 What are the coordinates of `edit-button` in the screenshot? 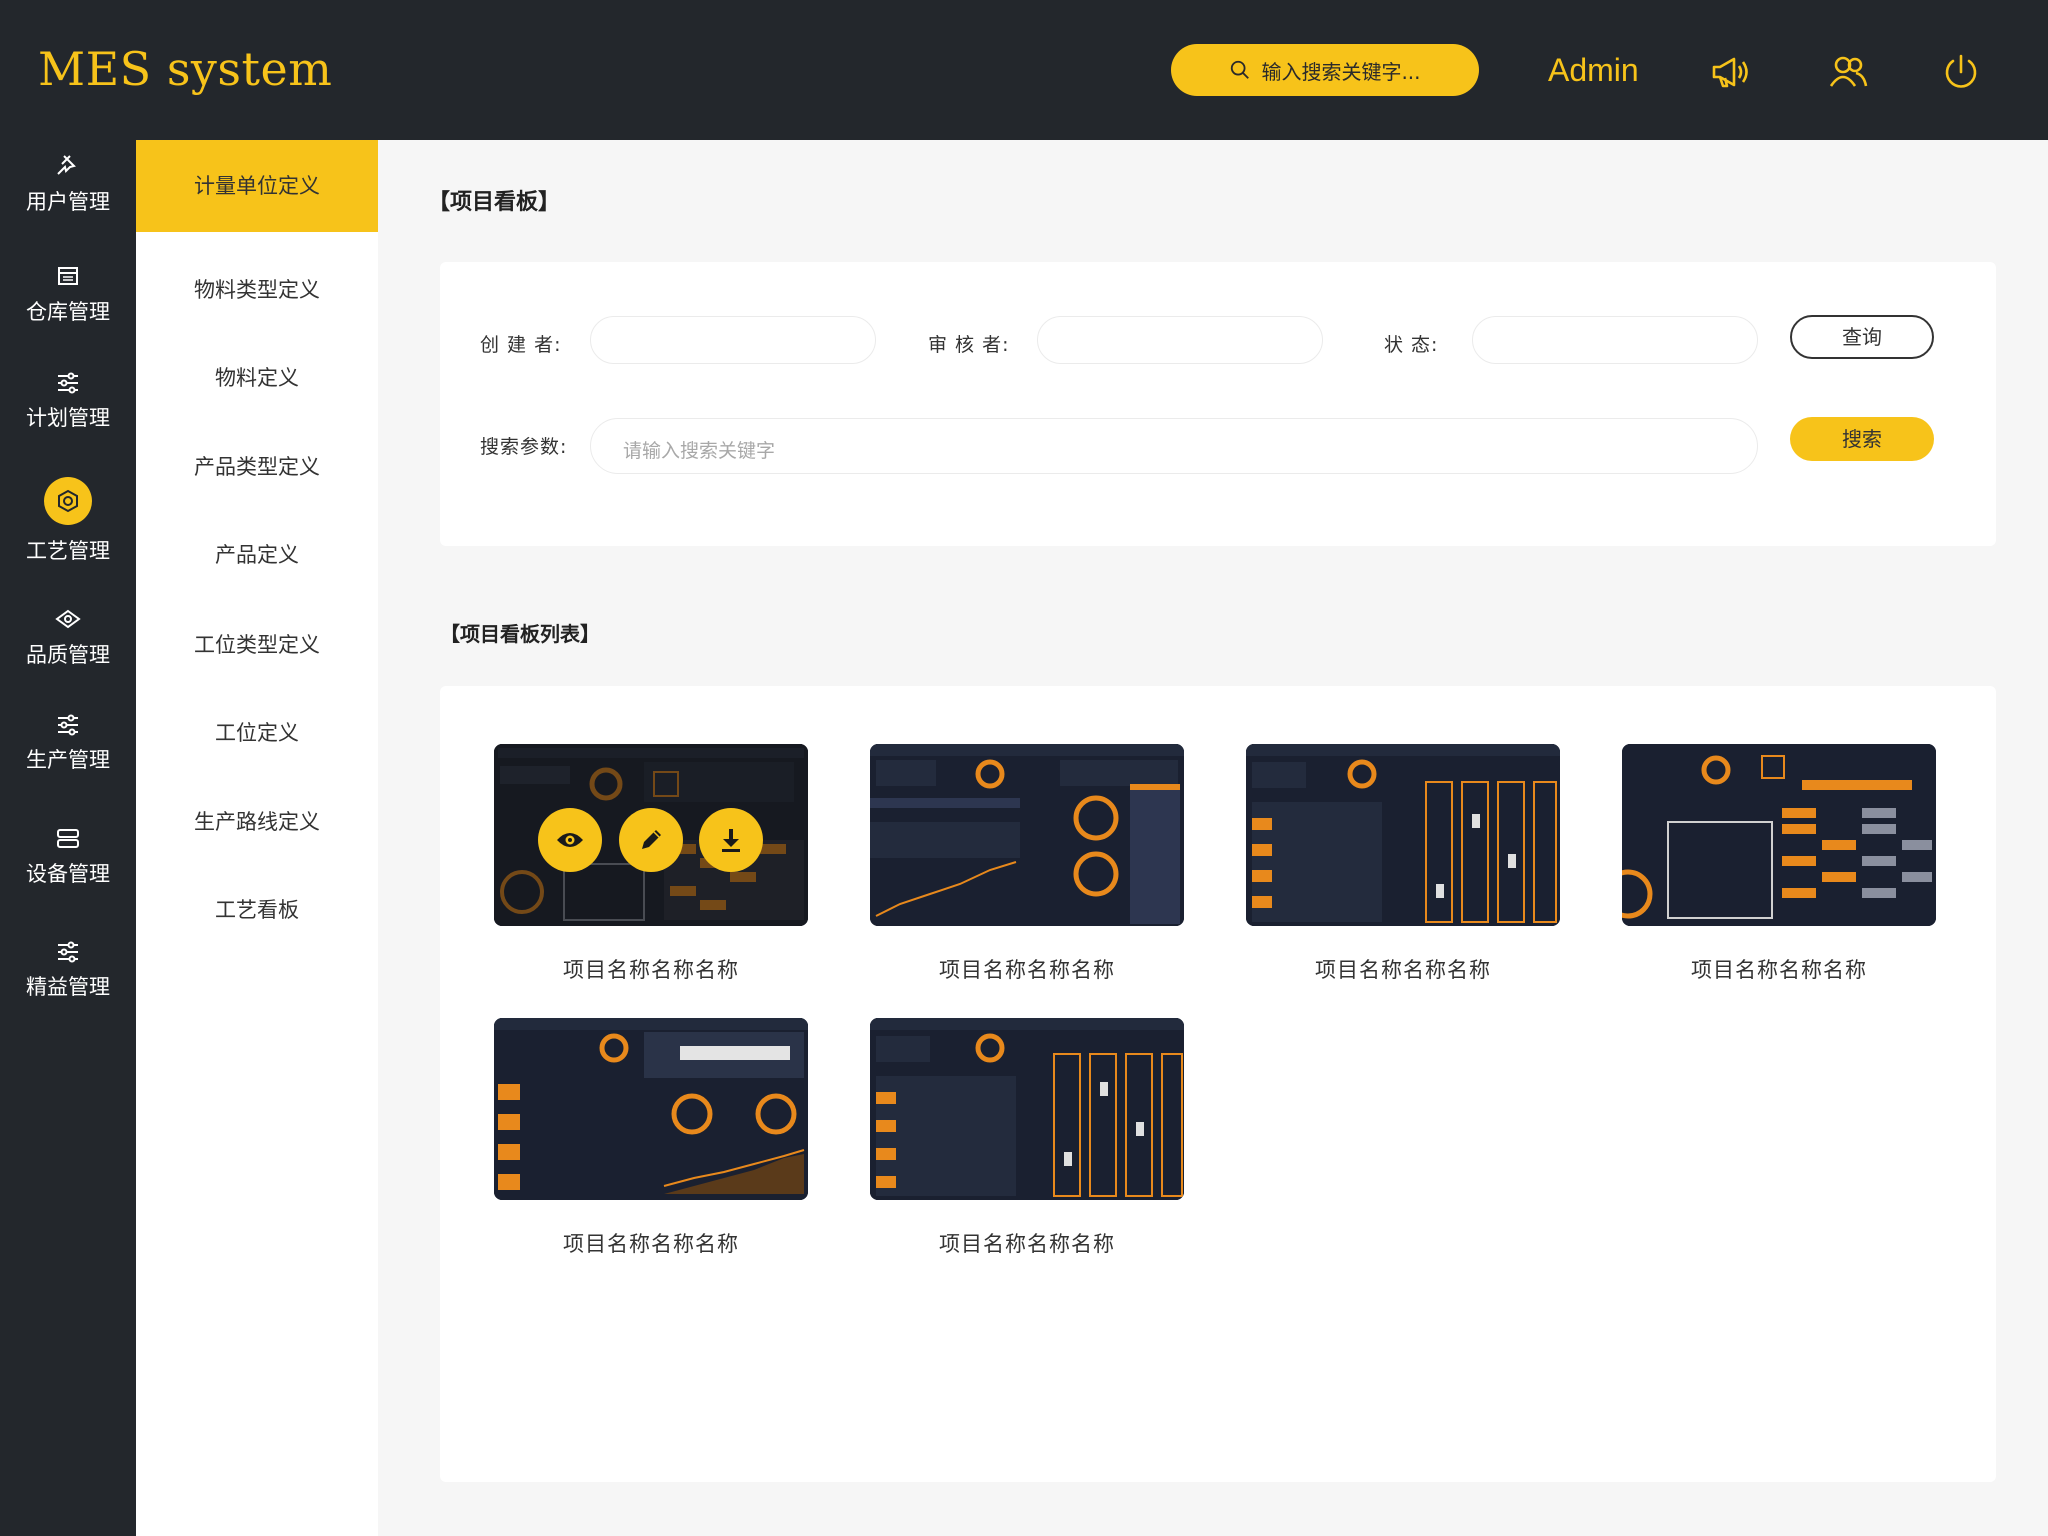 It's located at (651, 840).